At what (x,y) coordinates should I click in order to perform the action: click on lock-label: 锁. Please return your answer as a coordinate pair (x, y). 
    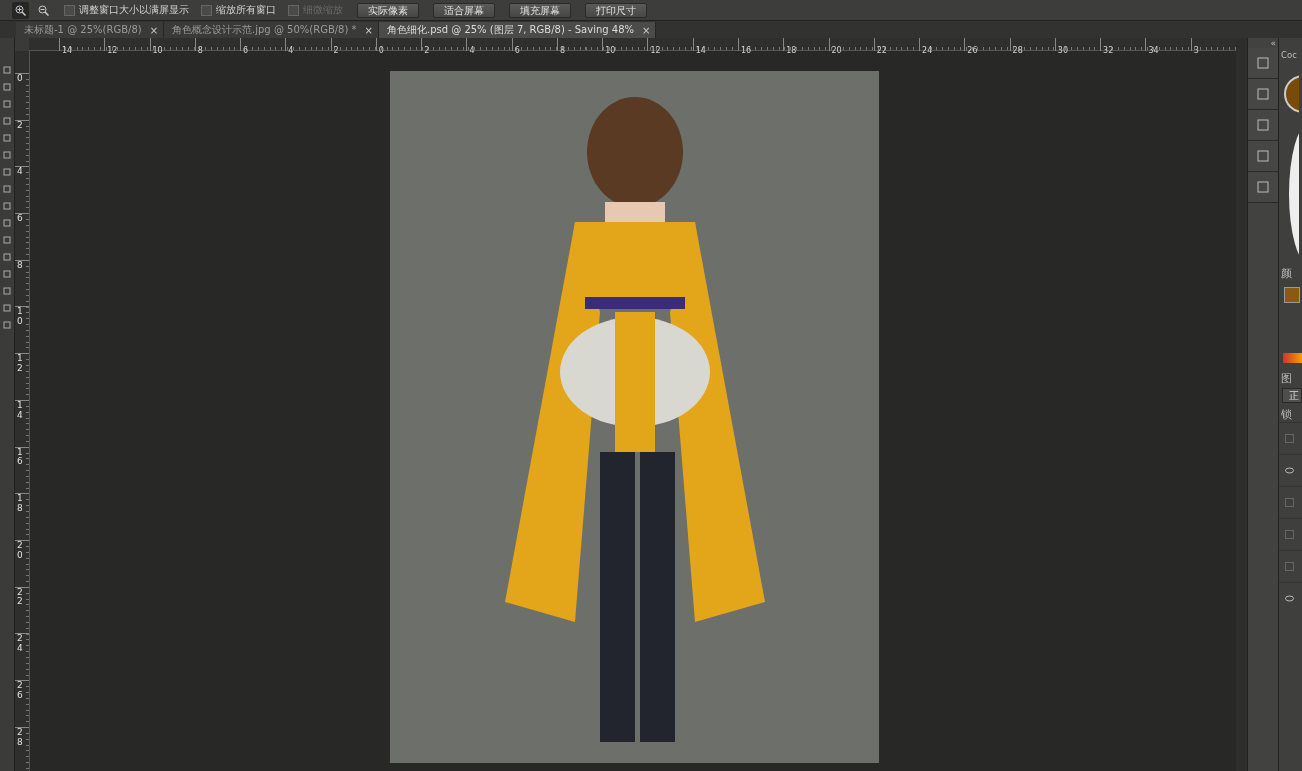
    Looking at the image, I should click on (1286, 414).